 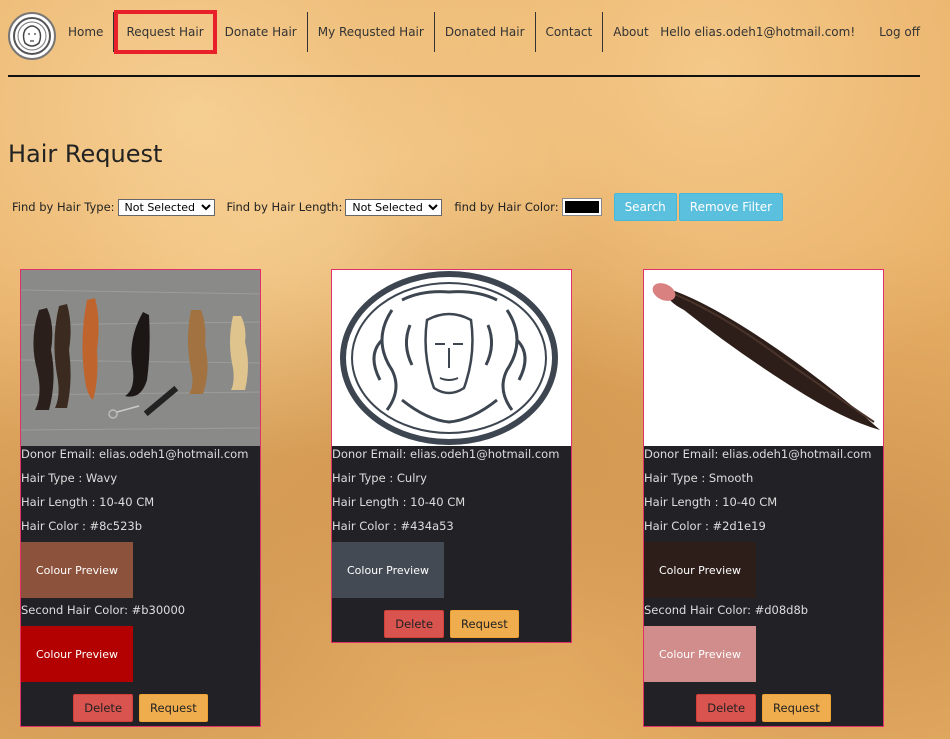 What do you see at coordinates (726, 610) in the screenshot?
I see `second-hair-color: Second Hair Color: #d08d8b` at bounding box center [726, 610].